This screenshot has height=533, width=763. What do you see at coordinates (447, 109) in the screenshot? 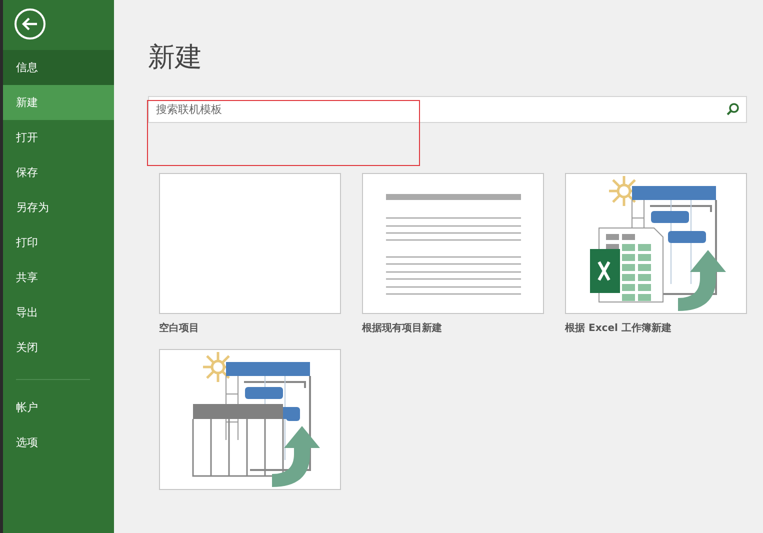
I see `search-field: 搜索联机模板` at bounding box center [447, 109].